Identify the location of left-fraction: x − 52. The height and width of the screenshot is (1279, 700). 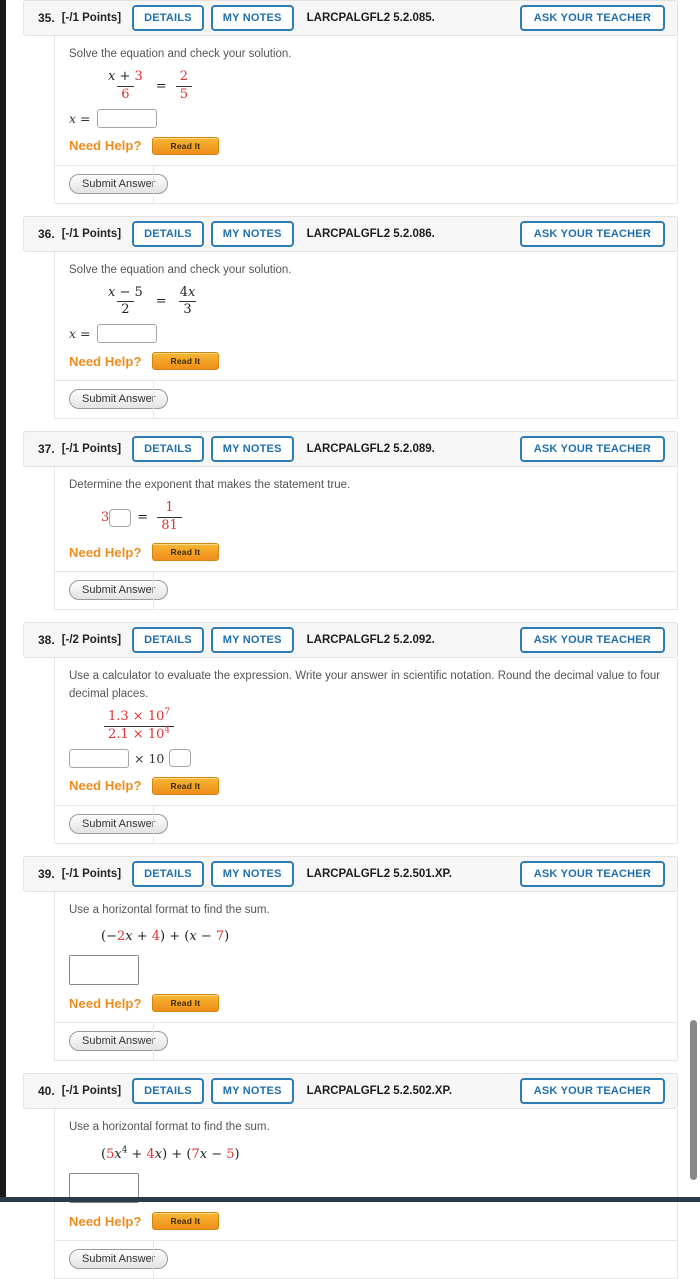
(125, 301).